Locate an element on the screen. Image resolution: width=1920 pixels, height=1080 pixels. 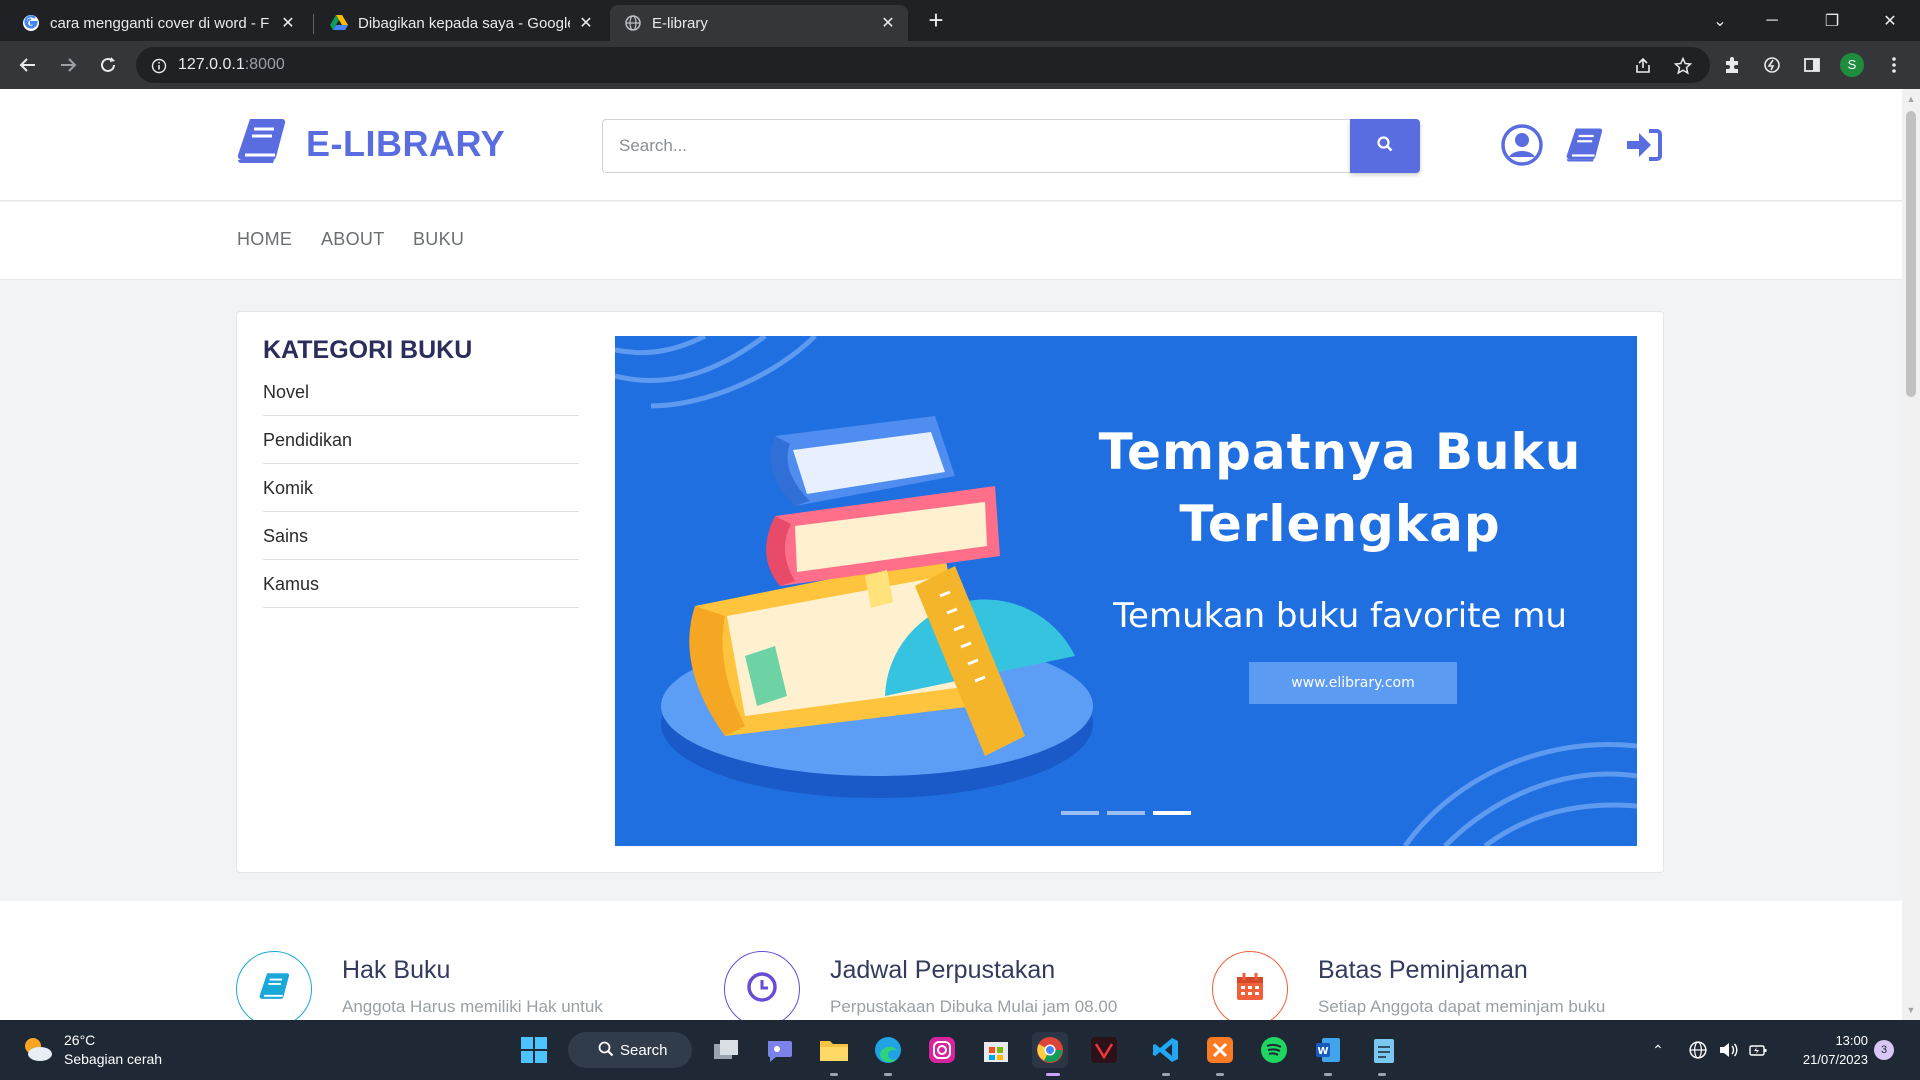
page-scrollbar: ▲ ▼ is located at coordinates (1911, 554).